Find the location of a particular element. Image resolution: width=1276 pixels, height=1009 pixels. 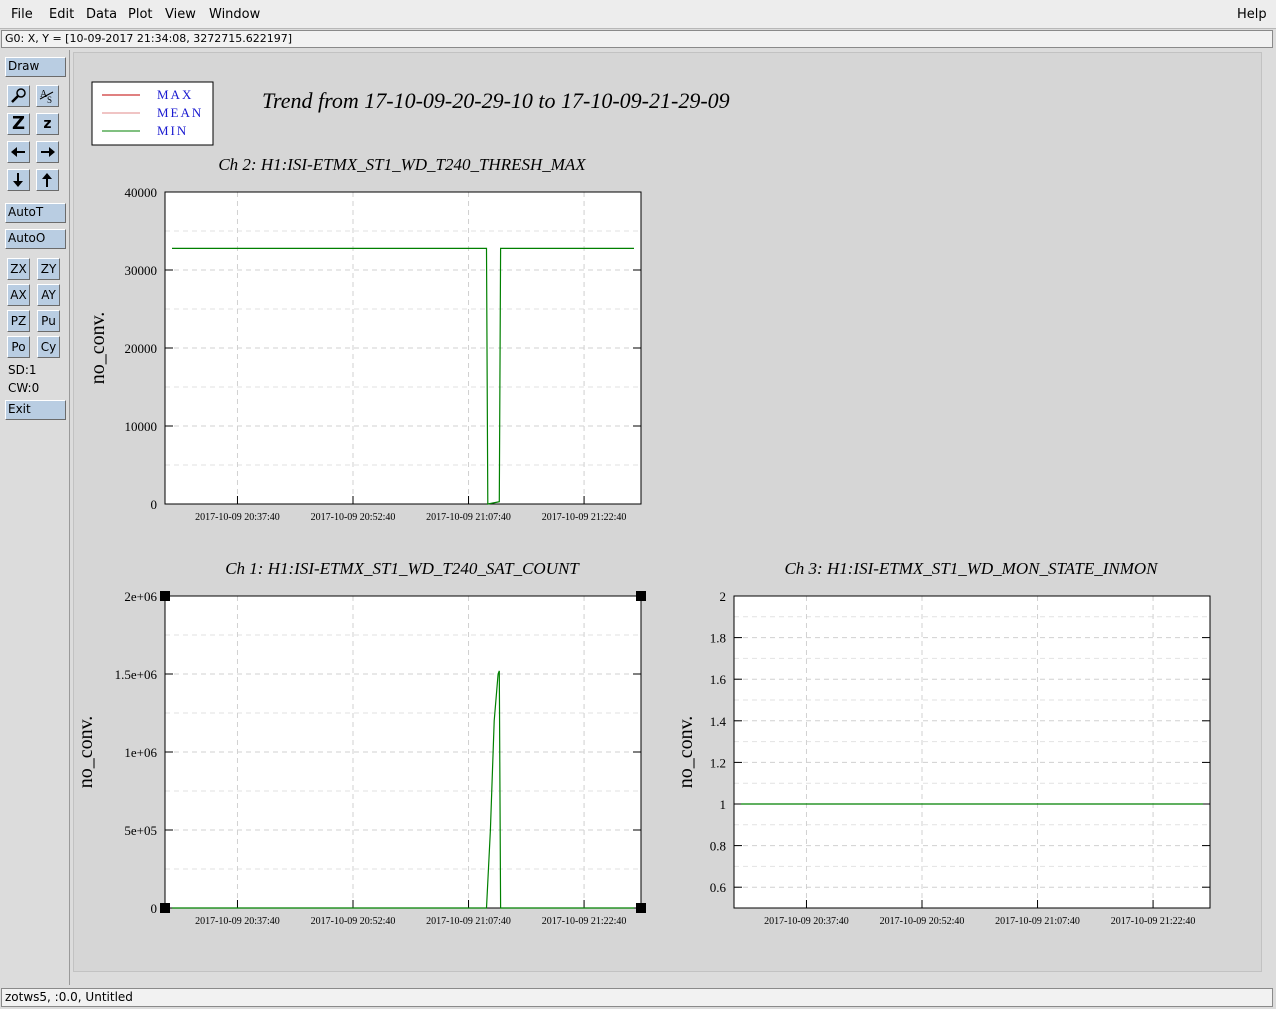

pan-right-button is located at coordinates (47, 152).